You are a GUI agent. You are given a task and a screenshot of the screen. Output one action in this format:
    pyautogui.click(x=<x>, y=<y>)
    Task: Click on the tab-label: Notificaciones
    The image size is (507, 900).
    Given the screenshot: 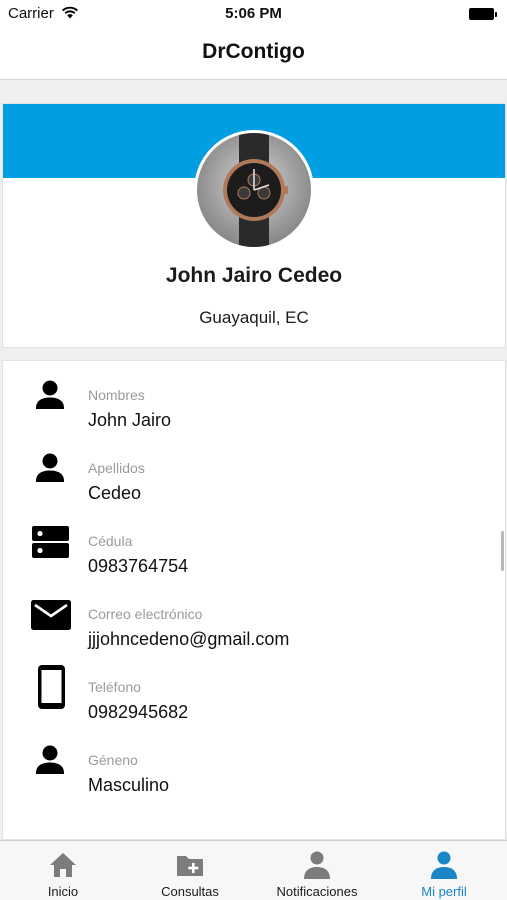 What is the action you would take?
    pyautogui.click(x=317, y=891)
    